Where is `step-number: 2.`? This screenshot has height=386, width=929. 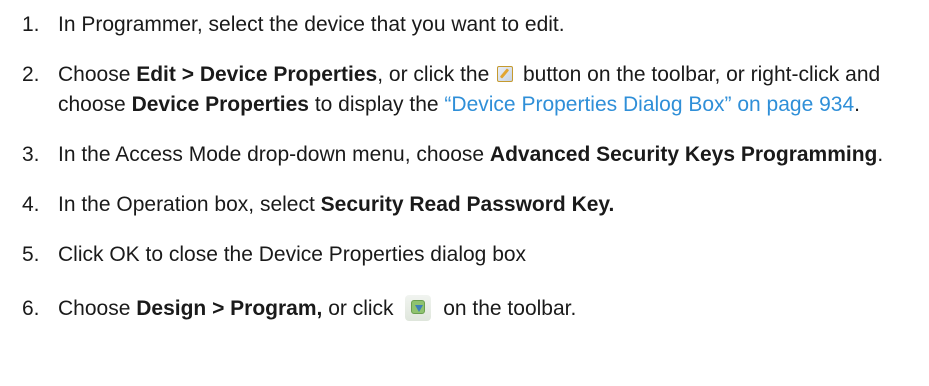 step-number: 2. is located at coordinates (31, 74).